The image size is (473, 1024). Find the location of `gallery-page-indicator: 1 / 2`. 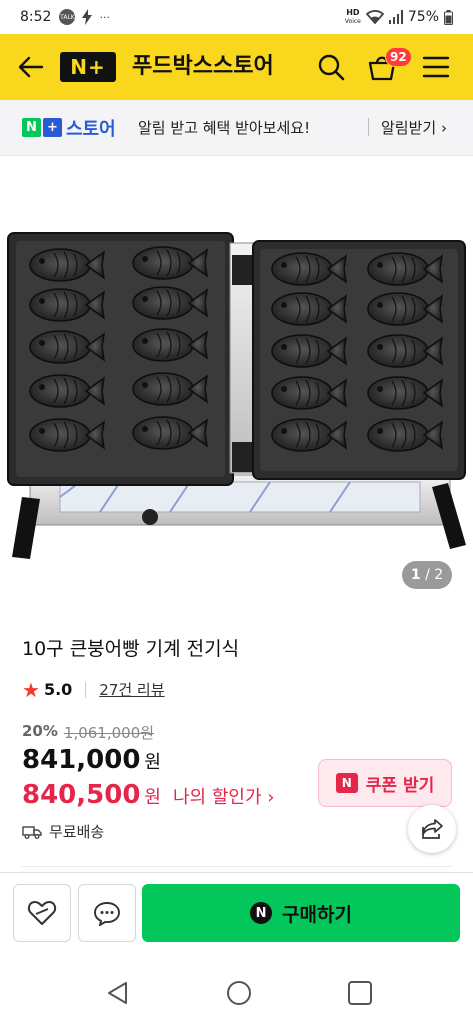

gallery-page-indicator: 1 / 2 is located at coordinates (427, 575).